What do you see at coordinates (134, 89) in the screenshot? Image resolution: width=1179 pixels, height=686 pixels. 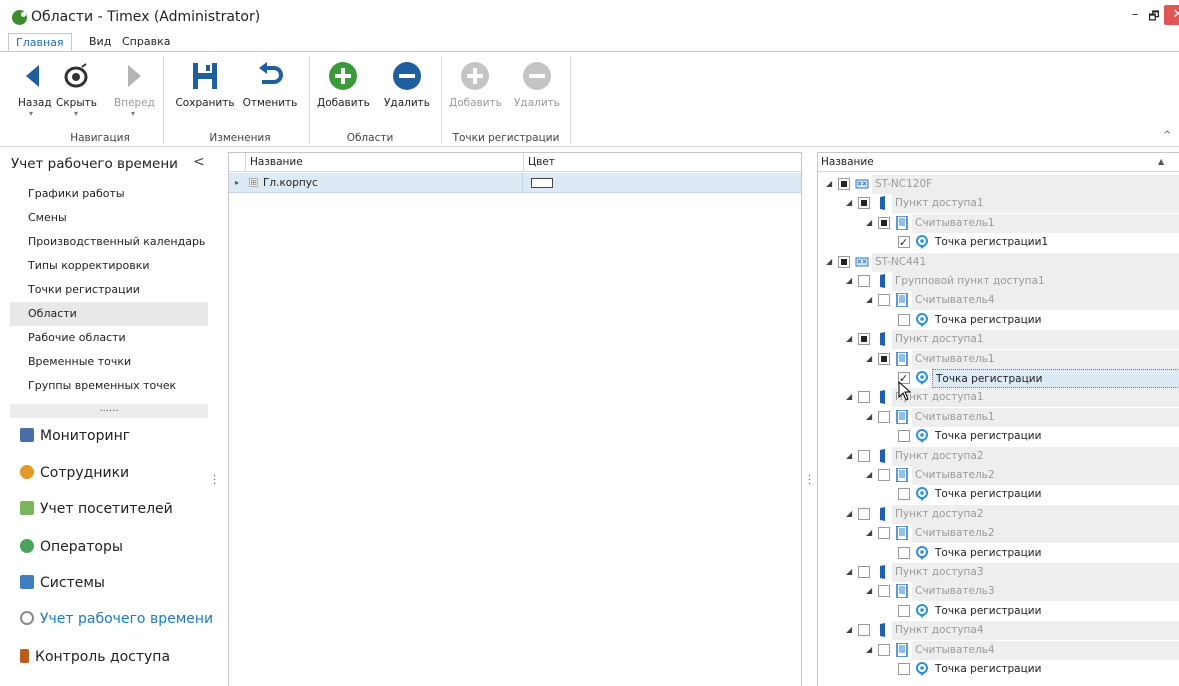 I see `forward-button: Вперед ▾` at bounding box center [134, 89].